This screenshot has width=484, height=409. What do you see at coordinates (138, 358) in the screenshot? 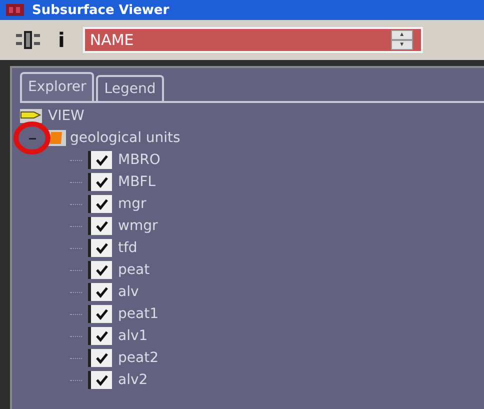
I see `tree-item: peat2` at bounding box center [138, 358].